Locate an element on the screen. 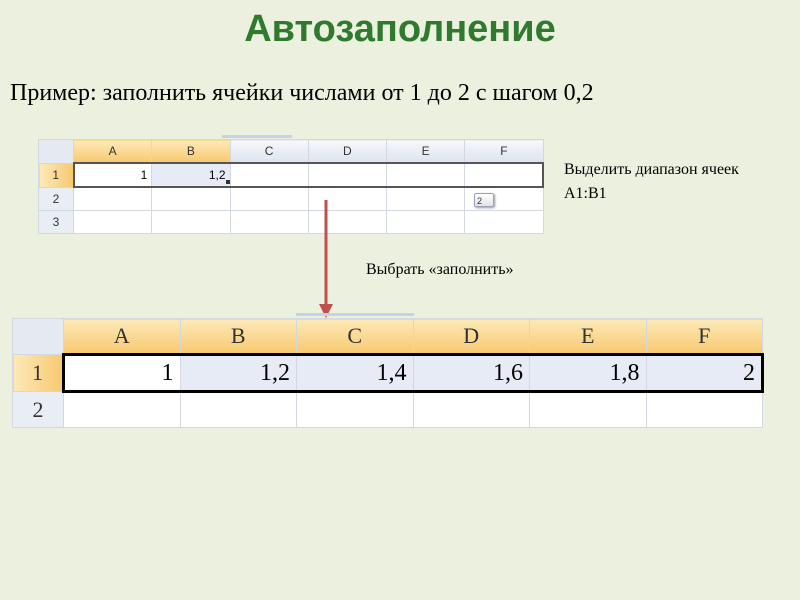 The image size is (800, 600). table-row: 3 is located at coordinates (291, 222).